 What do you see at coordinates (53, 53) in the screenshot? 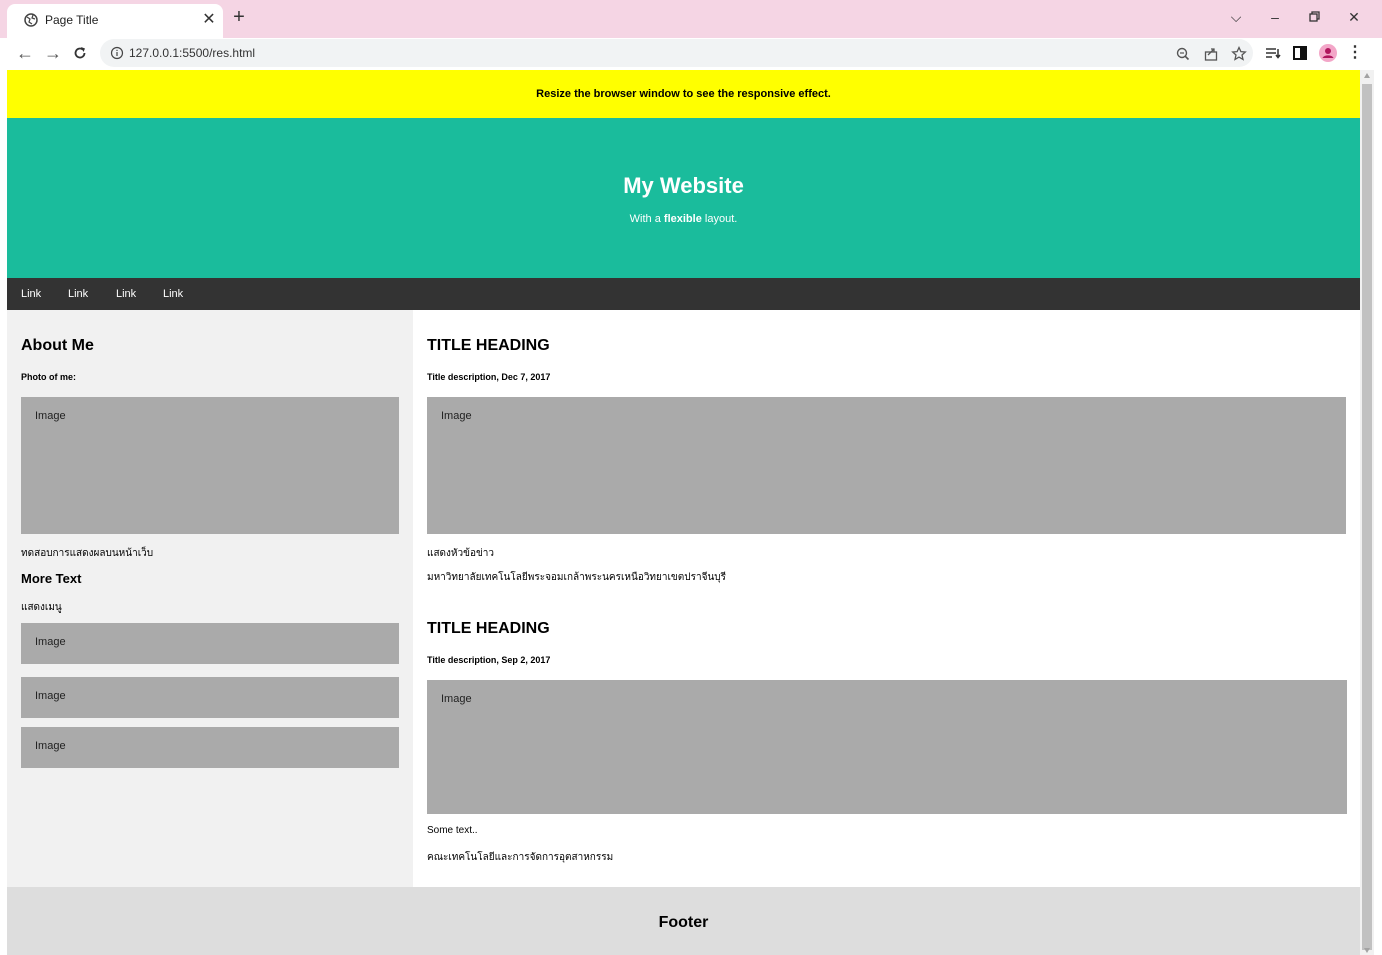
I see `forward-icon: →` at bounding box center [53, 53].